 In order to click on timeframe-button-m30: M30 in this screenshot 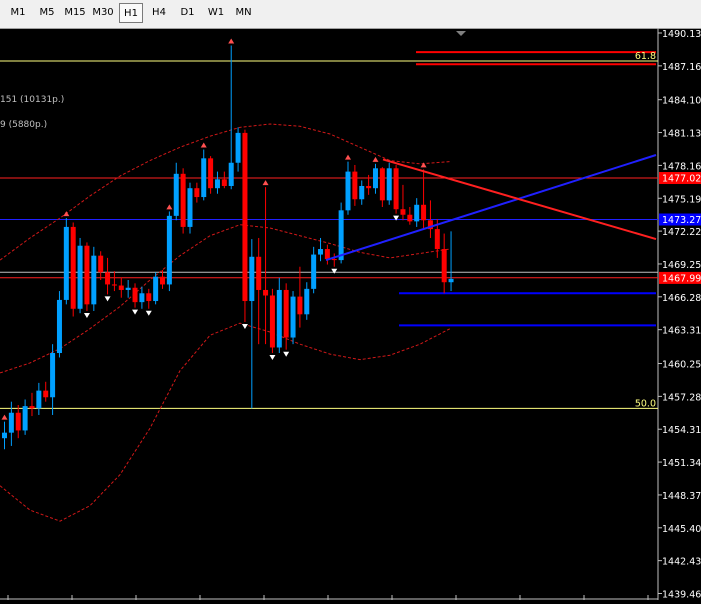, I will do `click(103, 13)`.